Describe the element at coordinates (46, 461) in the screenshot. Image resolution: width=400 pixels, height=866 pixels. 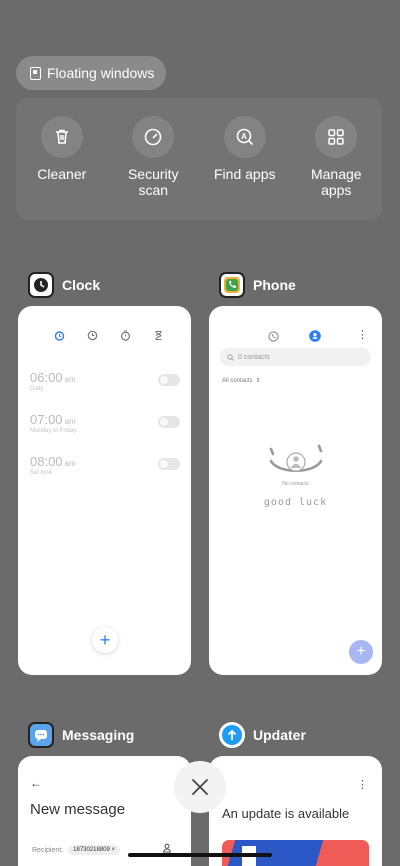
I see `alarm-time: 08:00` at that location.